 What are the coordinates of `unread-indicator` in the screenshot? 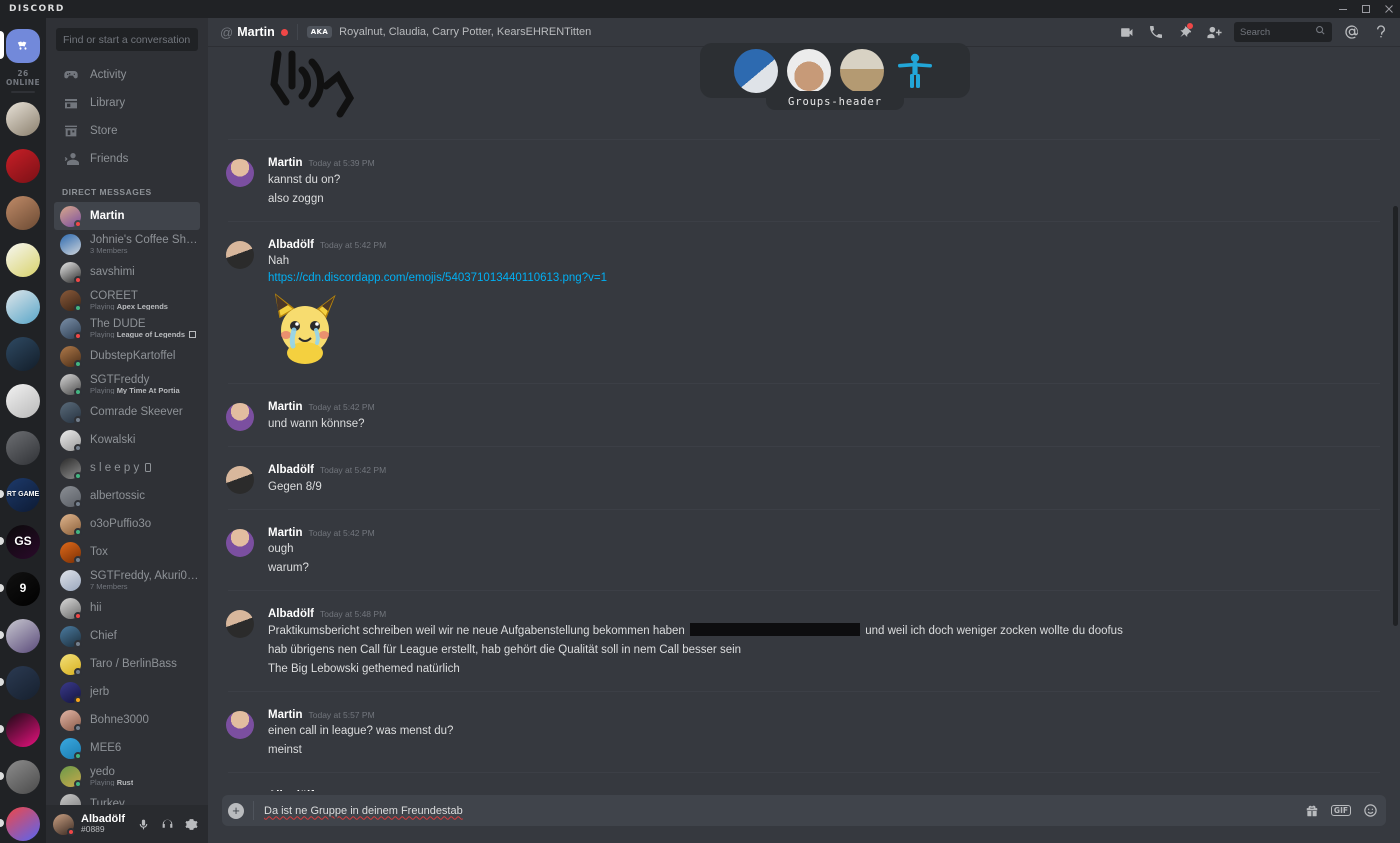 It's located at (2, 682).